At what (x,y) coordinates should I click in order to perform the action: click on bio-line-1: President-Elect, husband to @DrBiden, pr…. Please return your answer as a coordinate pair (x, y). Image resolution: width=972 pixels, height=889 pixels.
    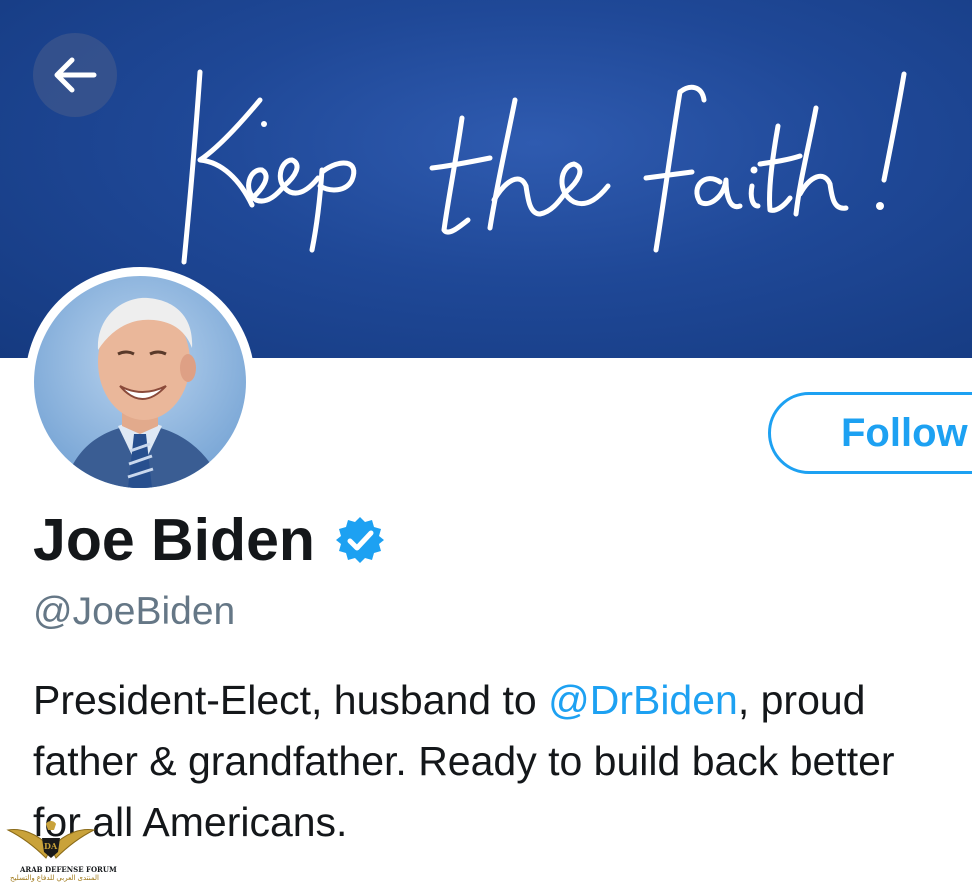
    Looking at the image, I should click on (502, 700).